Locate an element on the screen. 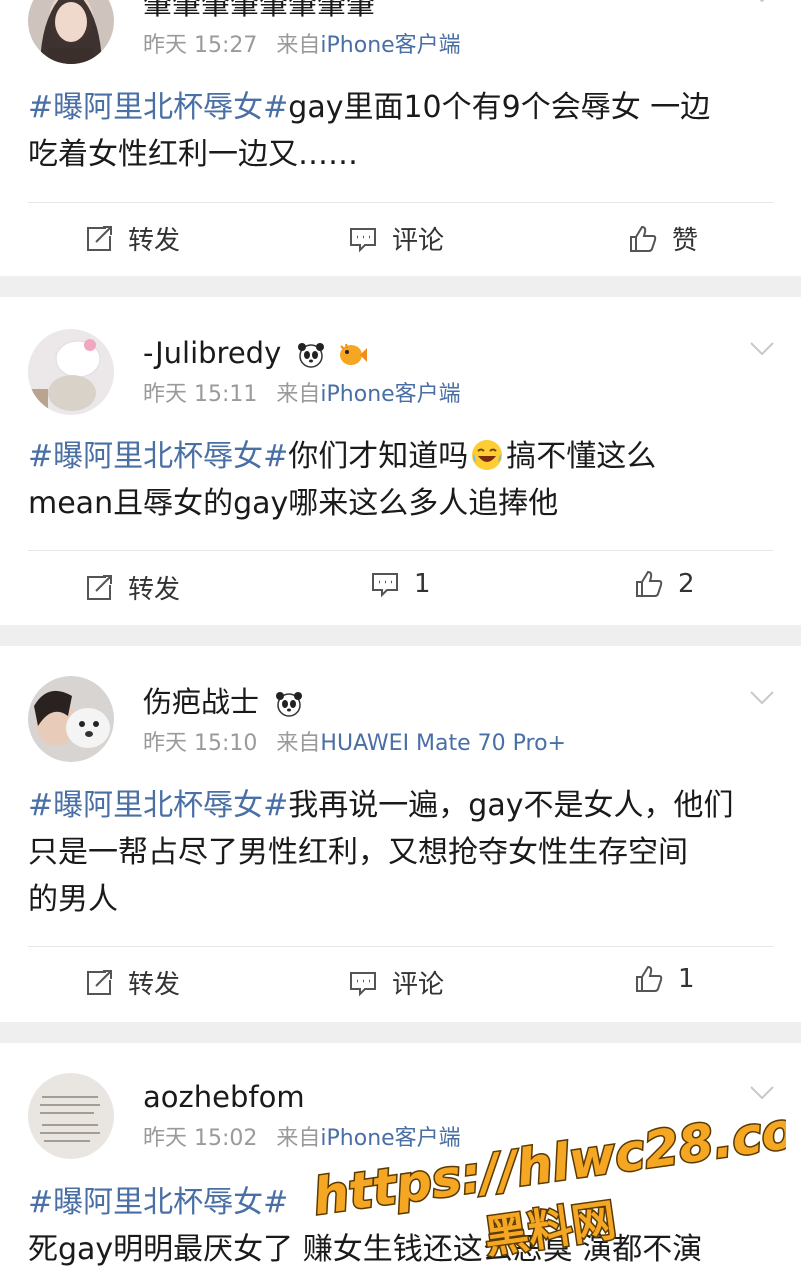 The height and width of the screenshot is (1280, 801). like-button: 赞 is located at coordinates (663, 238).